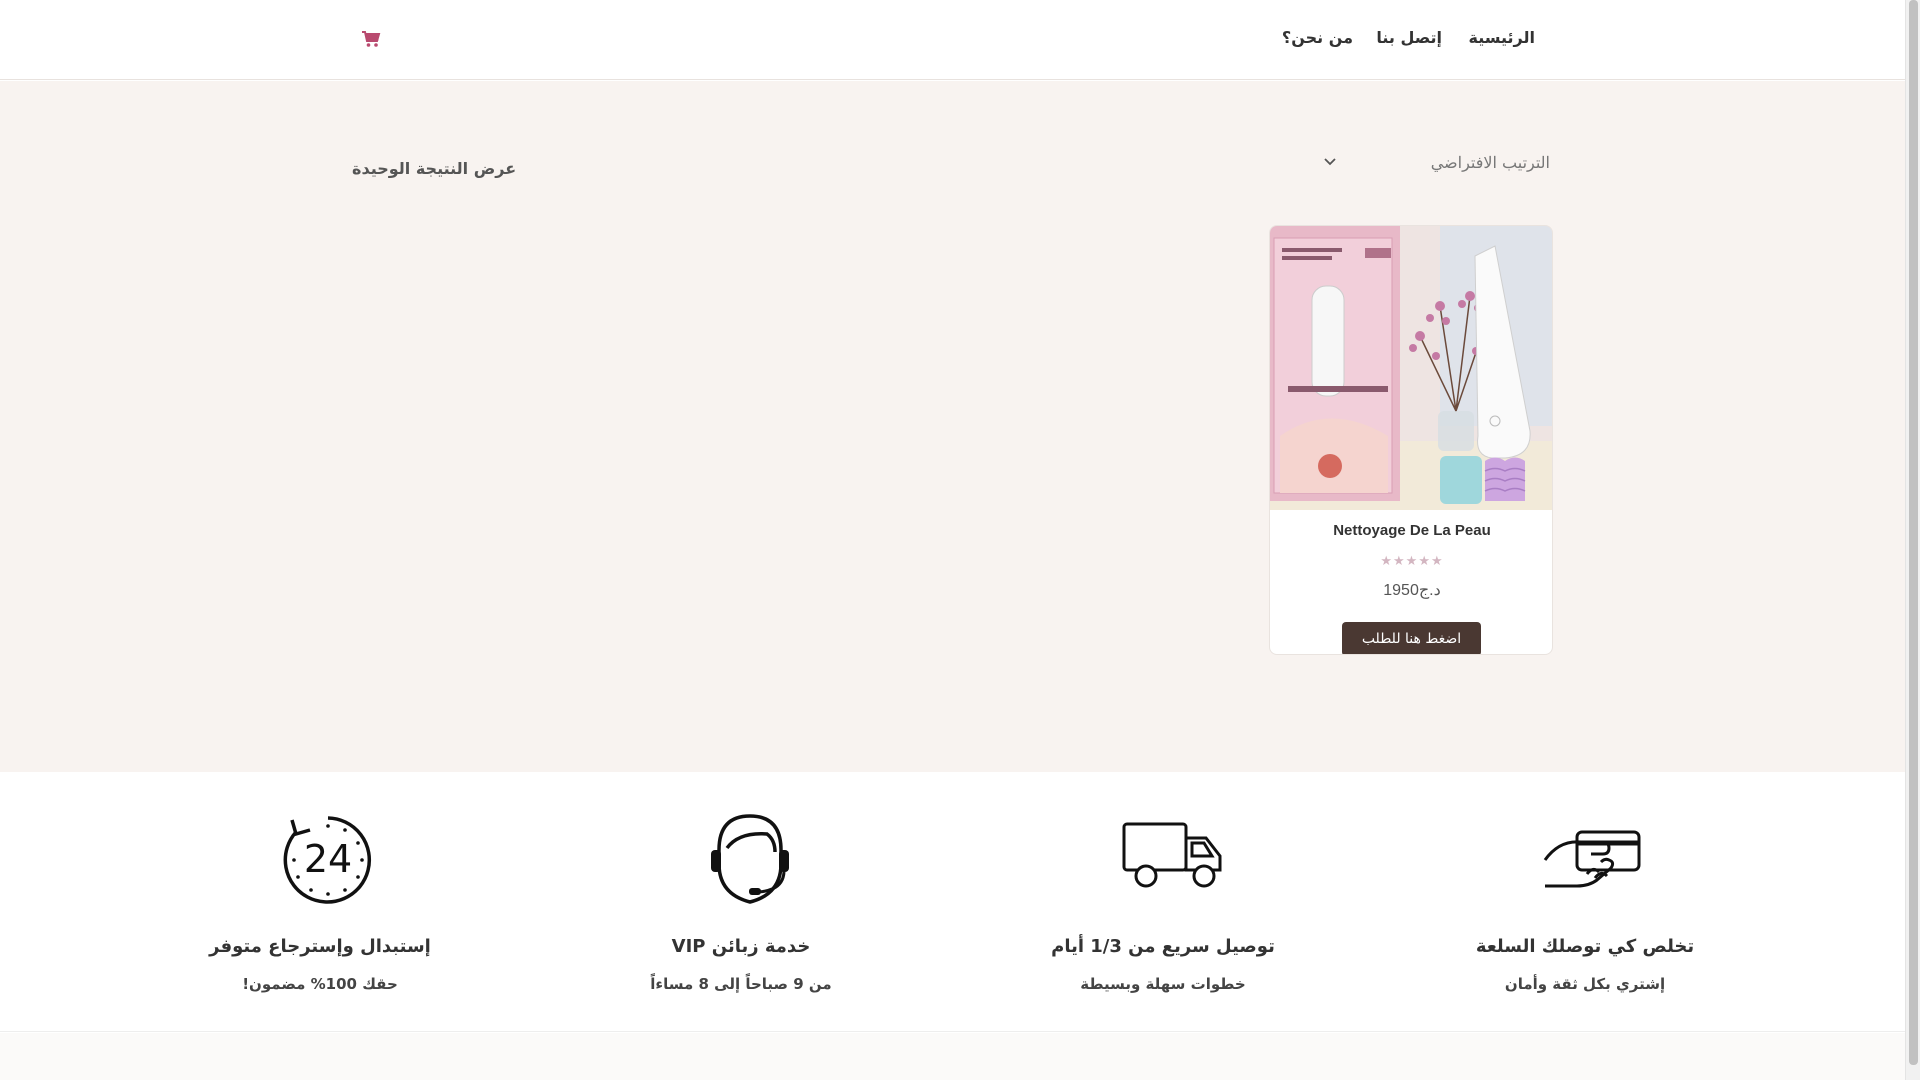 This screenshot has height=1080, width=1920. What do you see at coordinates (1412, 590) in the screenshot?
I see `product-price: 1950د.ج` at bounding box center [1412, 590].